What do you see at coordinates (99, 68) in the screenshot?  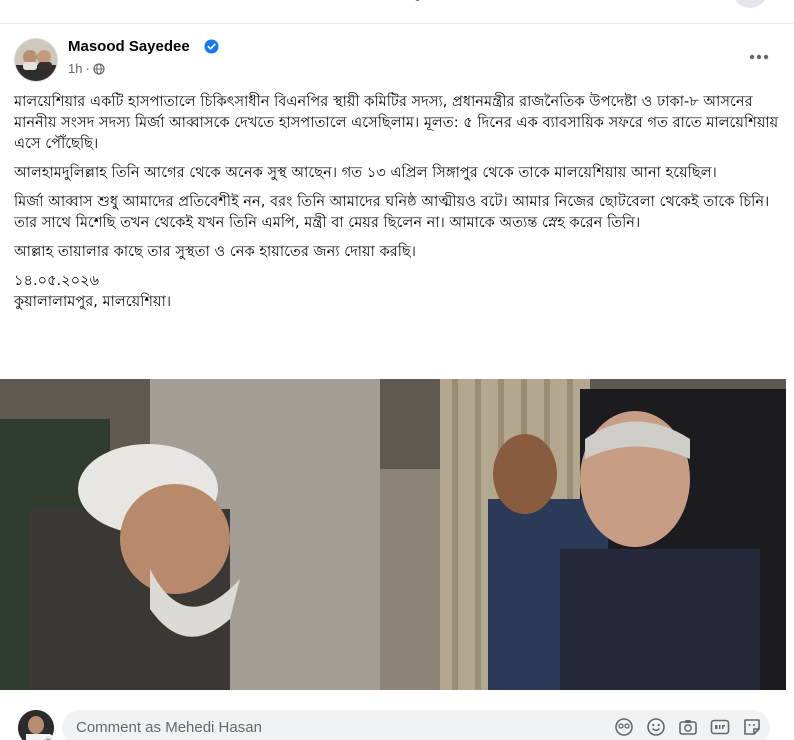 I see `globe-icon` at bounding box center [99, 68].